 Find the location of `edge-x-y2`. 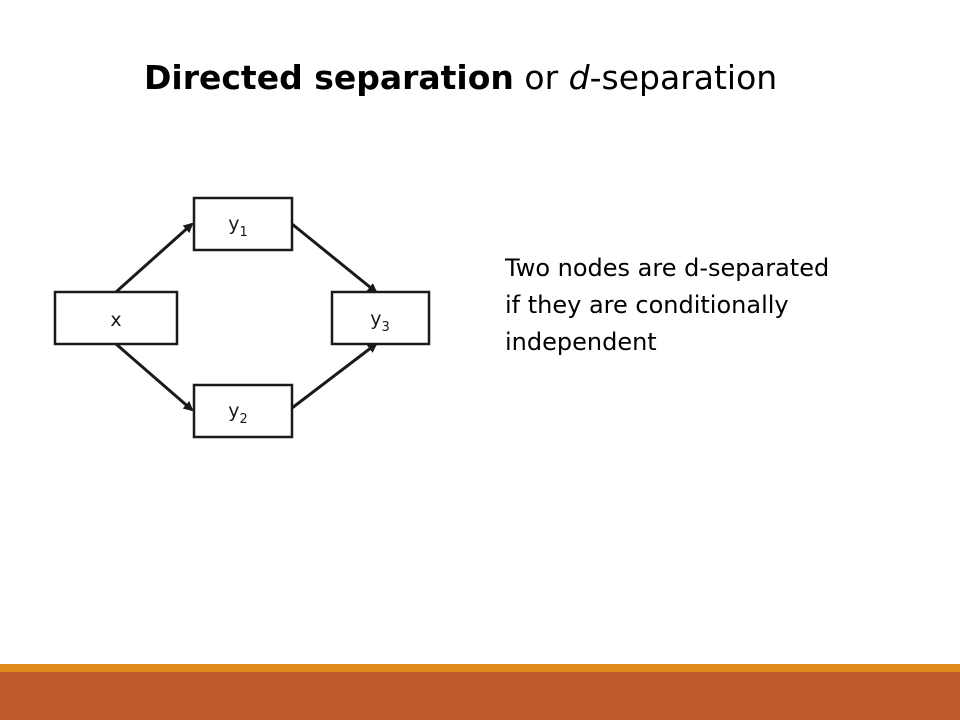

edge-x-y2 is located at coordinates (154, 377).